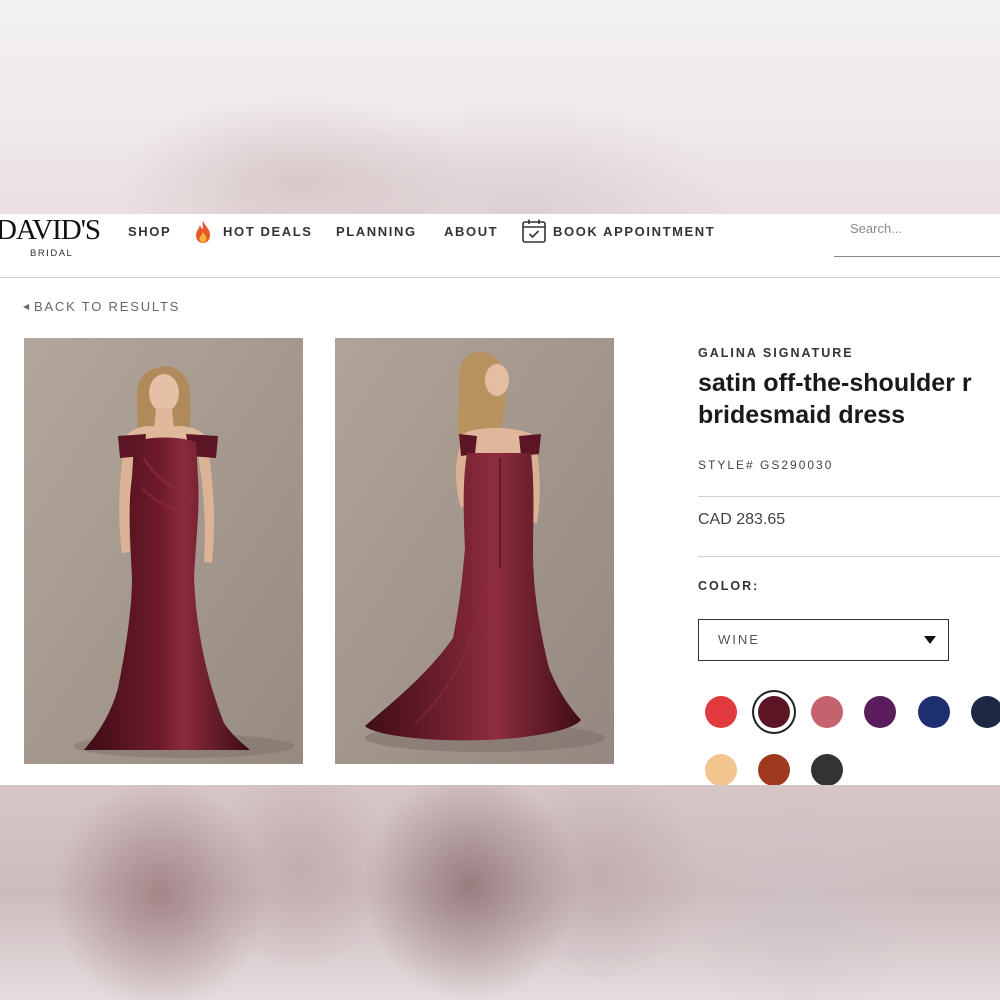 This screenshot has height=1000, width=1000. What do you see at coordinates (776, 353) in the screenshot?
I see `product-brand: GALINA SIGNATURE` at bounding box center [776, 353].